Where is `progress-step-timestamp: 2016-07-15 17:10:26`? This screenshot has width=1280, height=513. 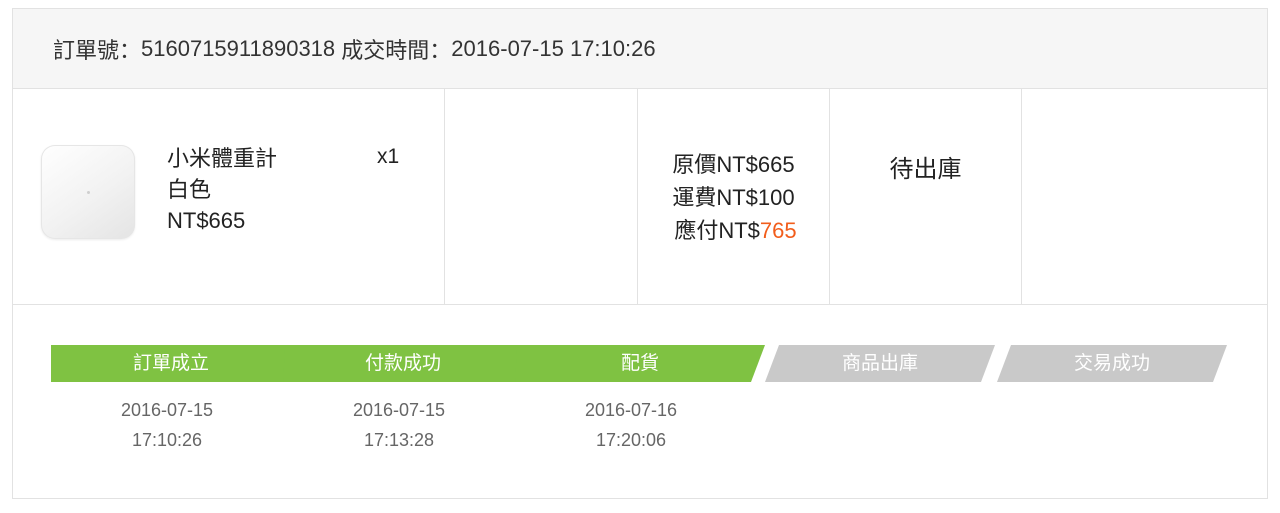 progress-step-timestamp: 2016-07-15 17:10:26 is located at coordinates (167, 425).